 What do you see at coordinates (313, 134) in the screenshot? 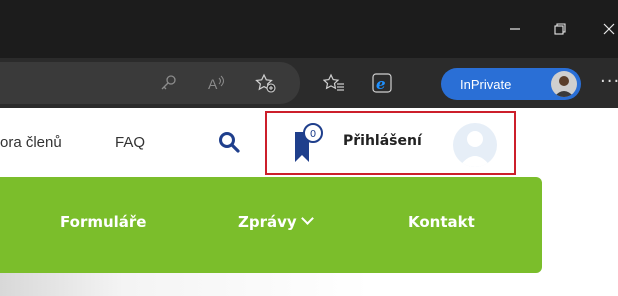
I see `badge-count: 0` at bounding box center [313, 134].